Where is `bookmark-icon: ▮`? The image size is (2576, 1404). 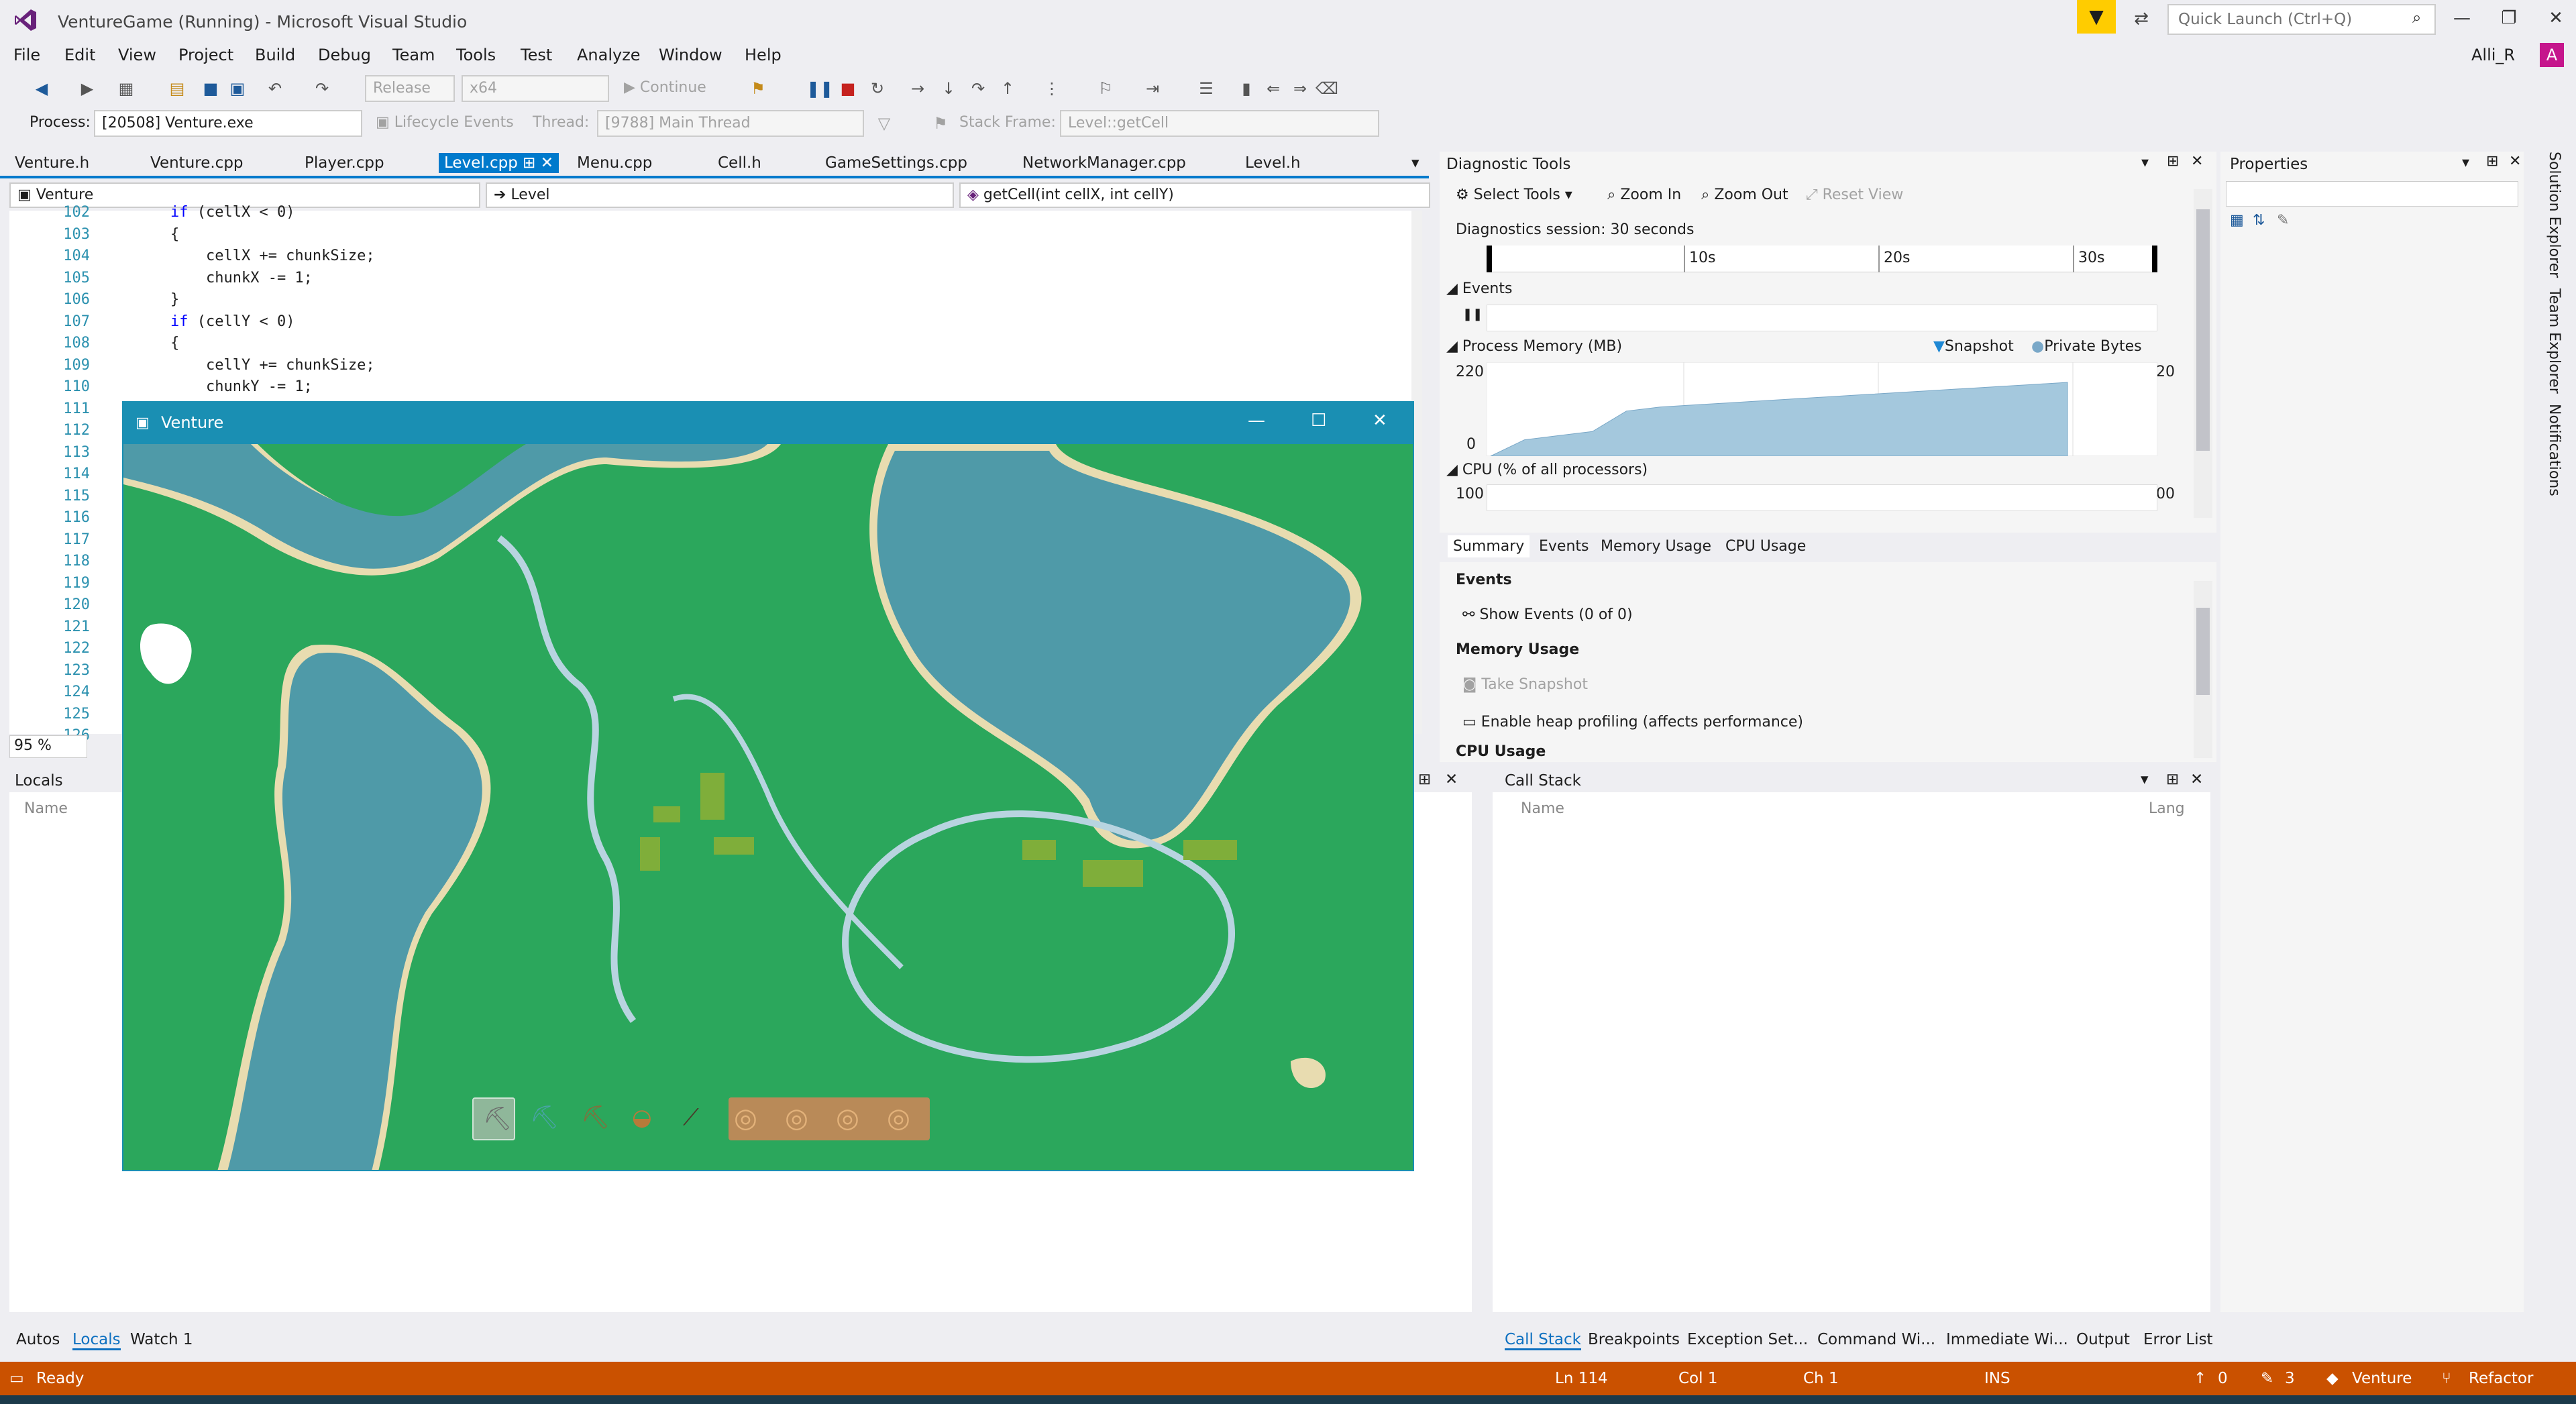
bookmark-icon: ▮ is located at coordinates (1246, 88).